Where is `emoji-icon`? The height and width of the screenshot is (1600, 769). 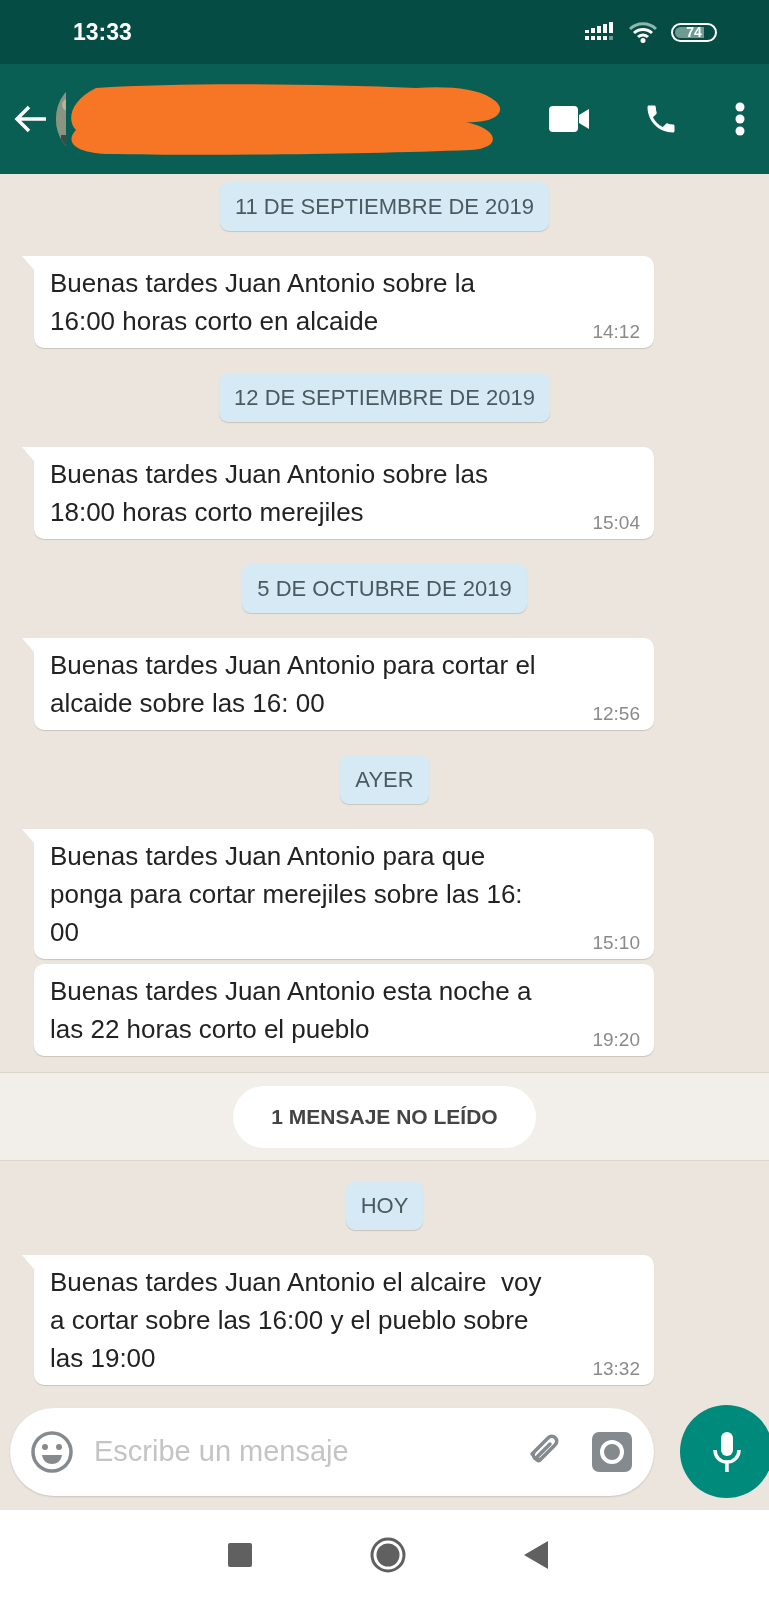
emoji-icon is located at coordinates (52, 1451).